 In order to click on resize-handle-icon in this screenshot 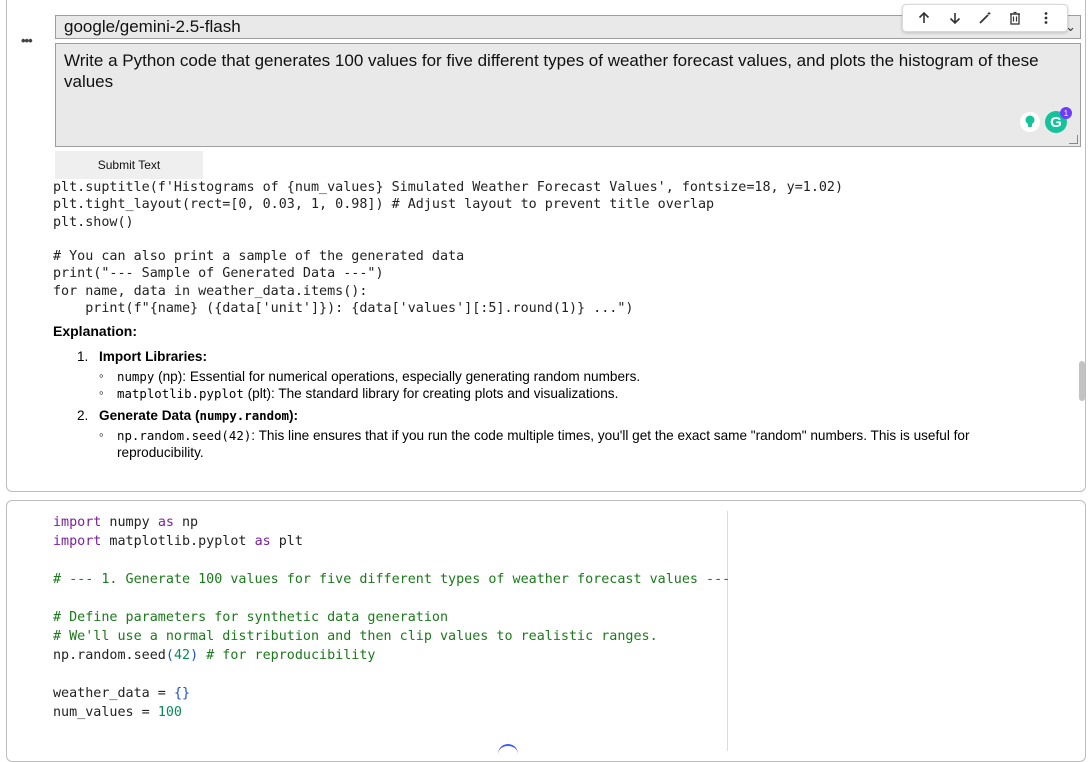, I will do `click(1073, 139)`.